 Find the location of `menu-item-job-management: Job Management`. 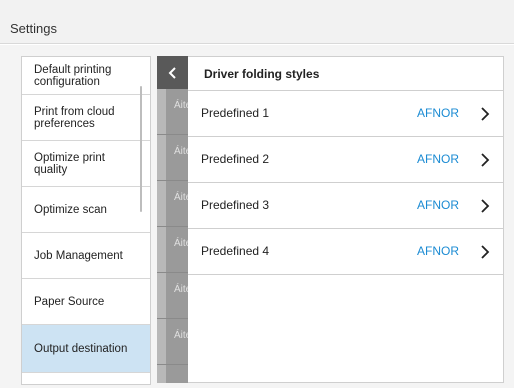

menu-item-job-management: Job Management is located at coordinates (86, 256).